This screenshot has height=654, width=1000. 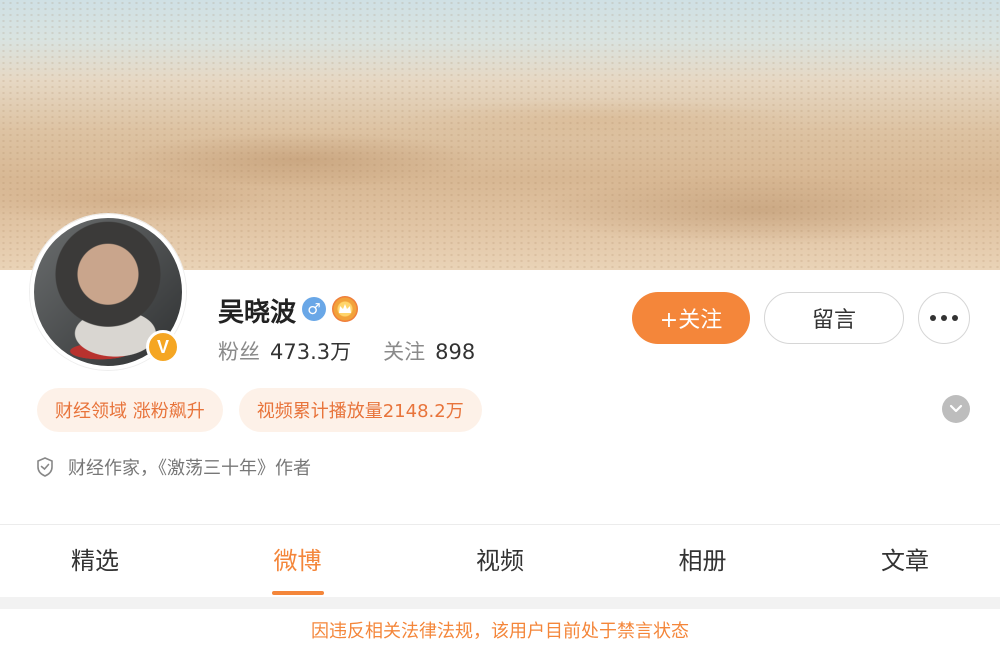 I want to click on profile-stats: 粉丝 473.3万 关注 898, so click(x=357, y=351).